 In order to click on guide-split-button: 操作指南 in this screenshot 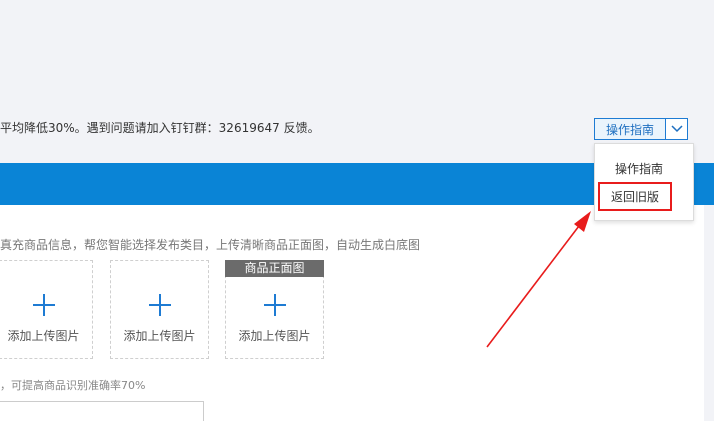, I will do `click(641, 129)`.